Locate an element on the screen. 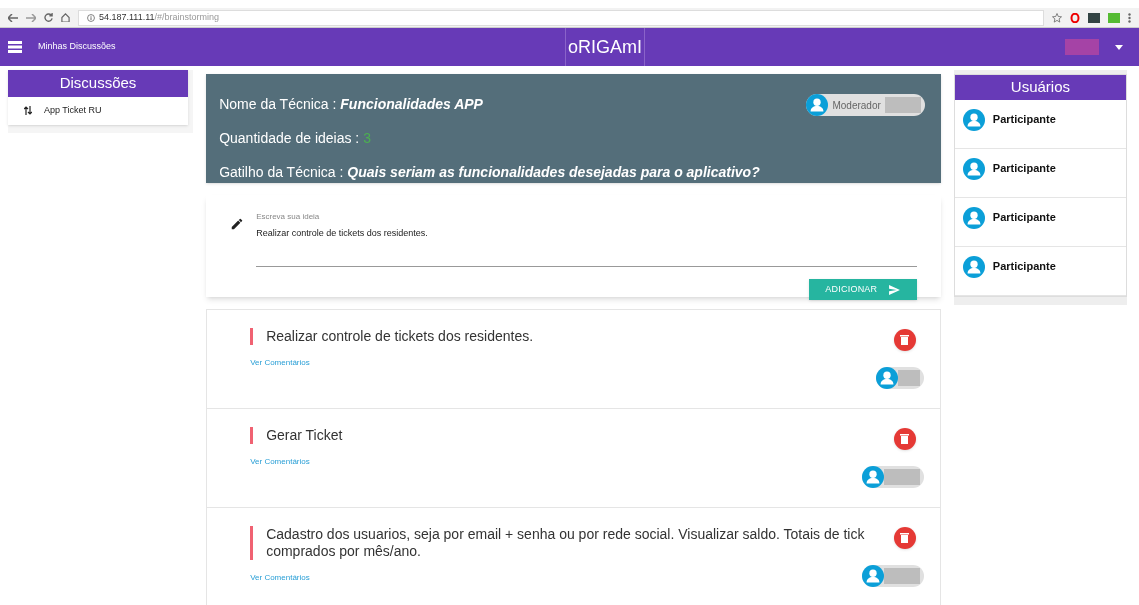 The height and width of the screenshot is (605, 1139). dropdown-caret-icon is located at coordinates (1119, 47).